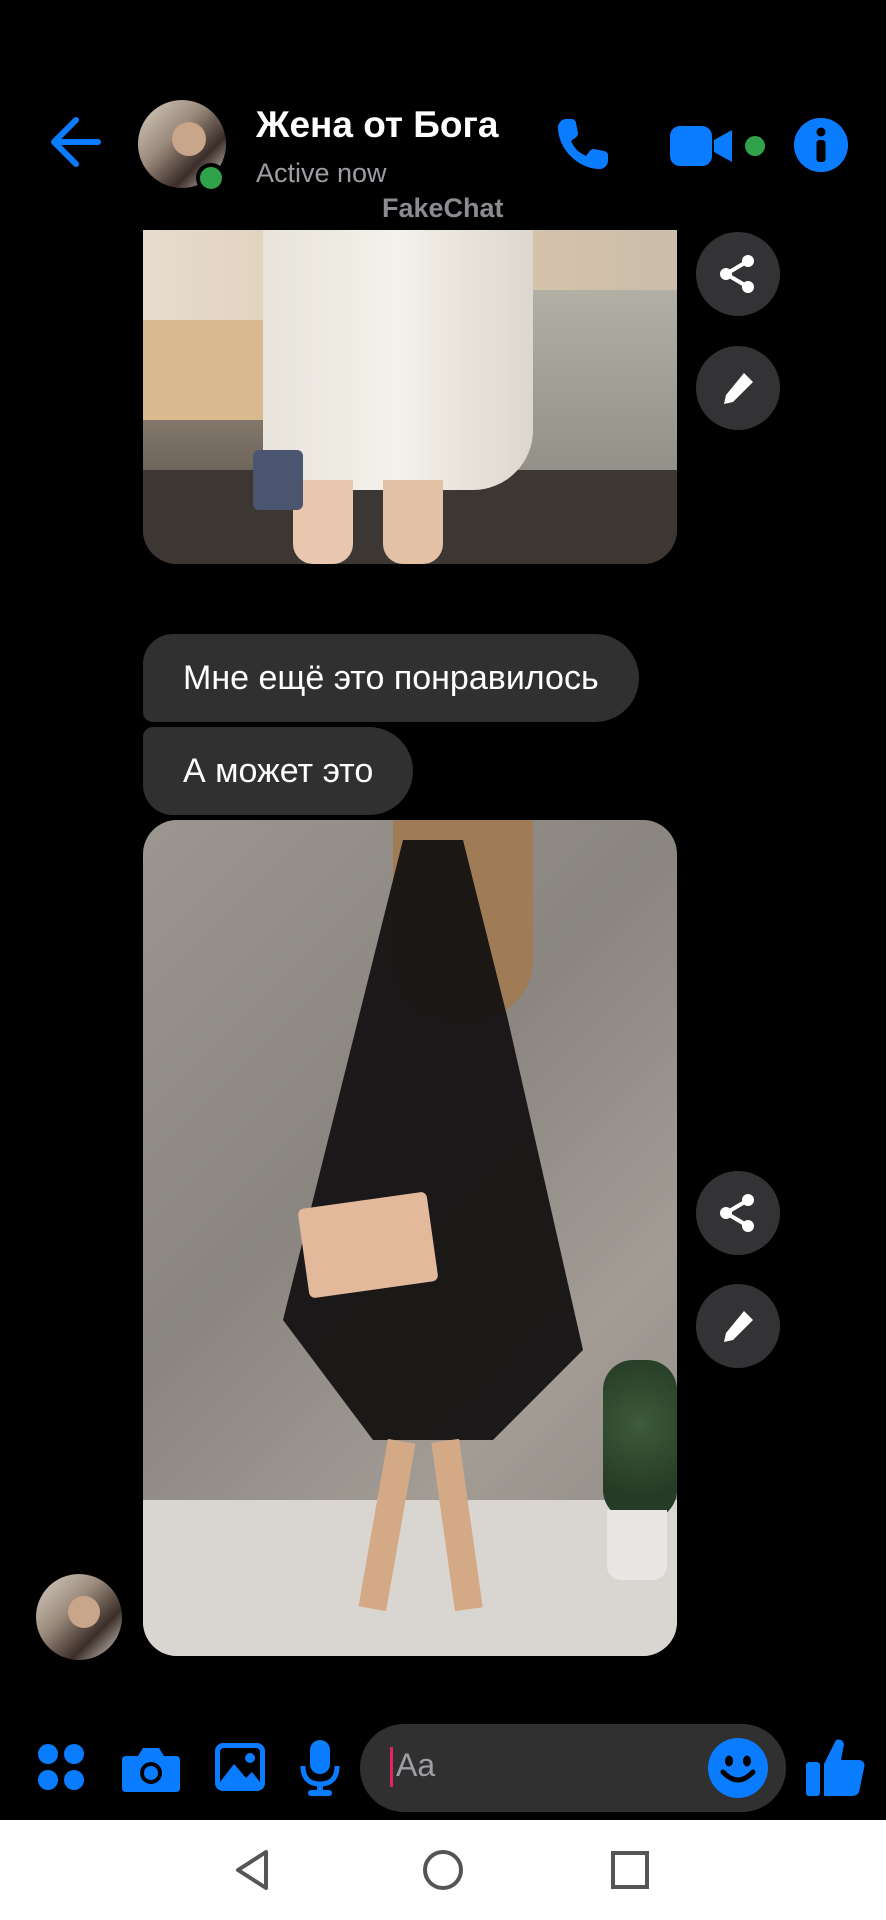 The width and height of the screenshot is (886, 1920). What do you see at coordinates (211, 178) in the screenshot?
I see `online-indicator` at bounding box center [211, 178].